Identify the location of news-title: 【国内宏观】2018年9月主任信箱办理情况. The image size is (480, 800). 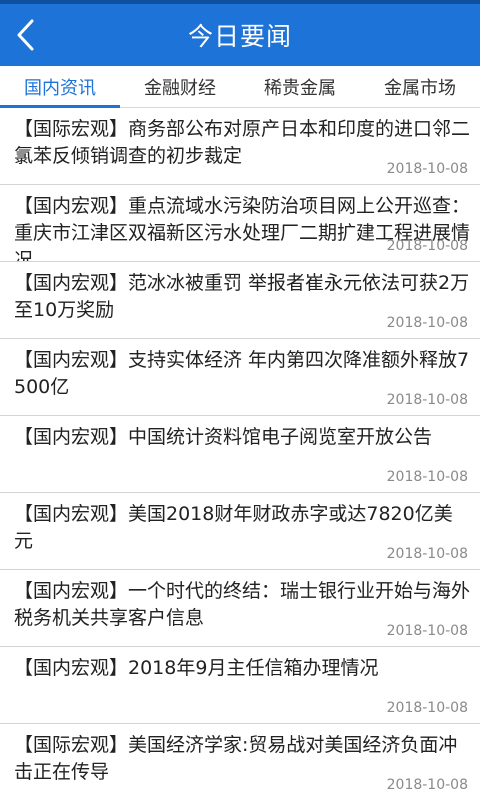
(196, 668).